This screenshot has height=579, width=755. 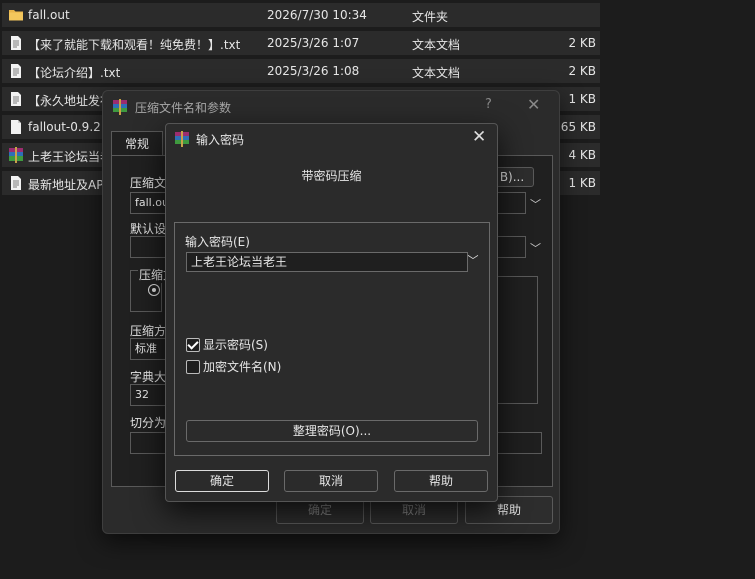 What do you see at coordinates (148, 377) in the screenshot?
I see `dict-label: 字典大` at bounding box center [148, 377].